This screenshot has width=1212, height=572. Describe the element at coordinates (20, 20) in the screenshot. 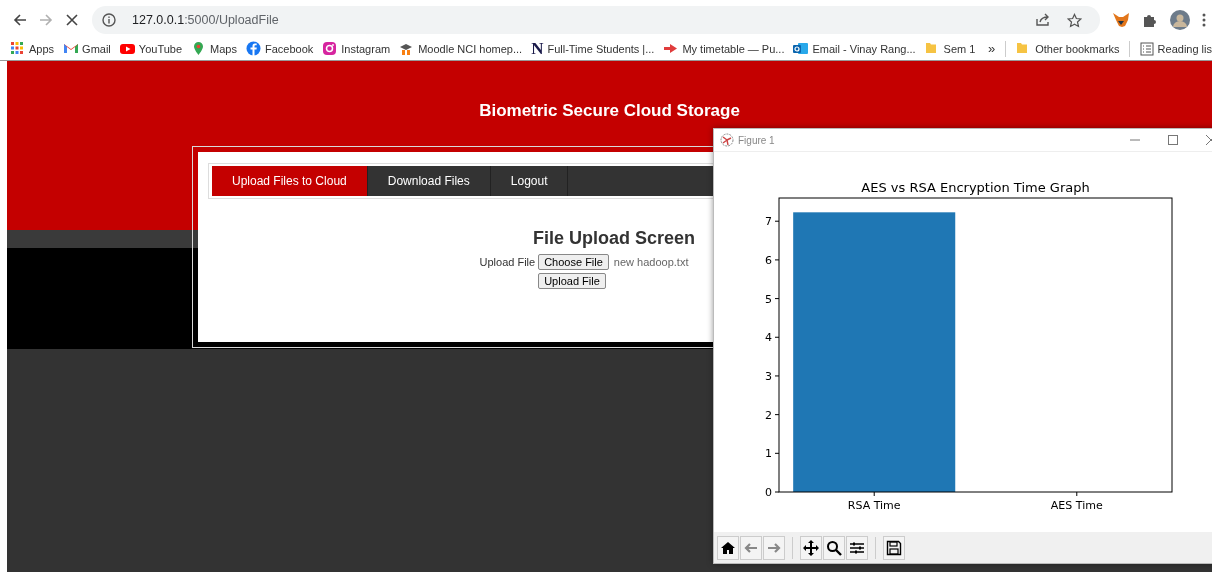

I see `back-icon` at that location.